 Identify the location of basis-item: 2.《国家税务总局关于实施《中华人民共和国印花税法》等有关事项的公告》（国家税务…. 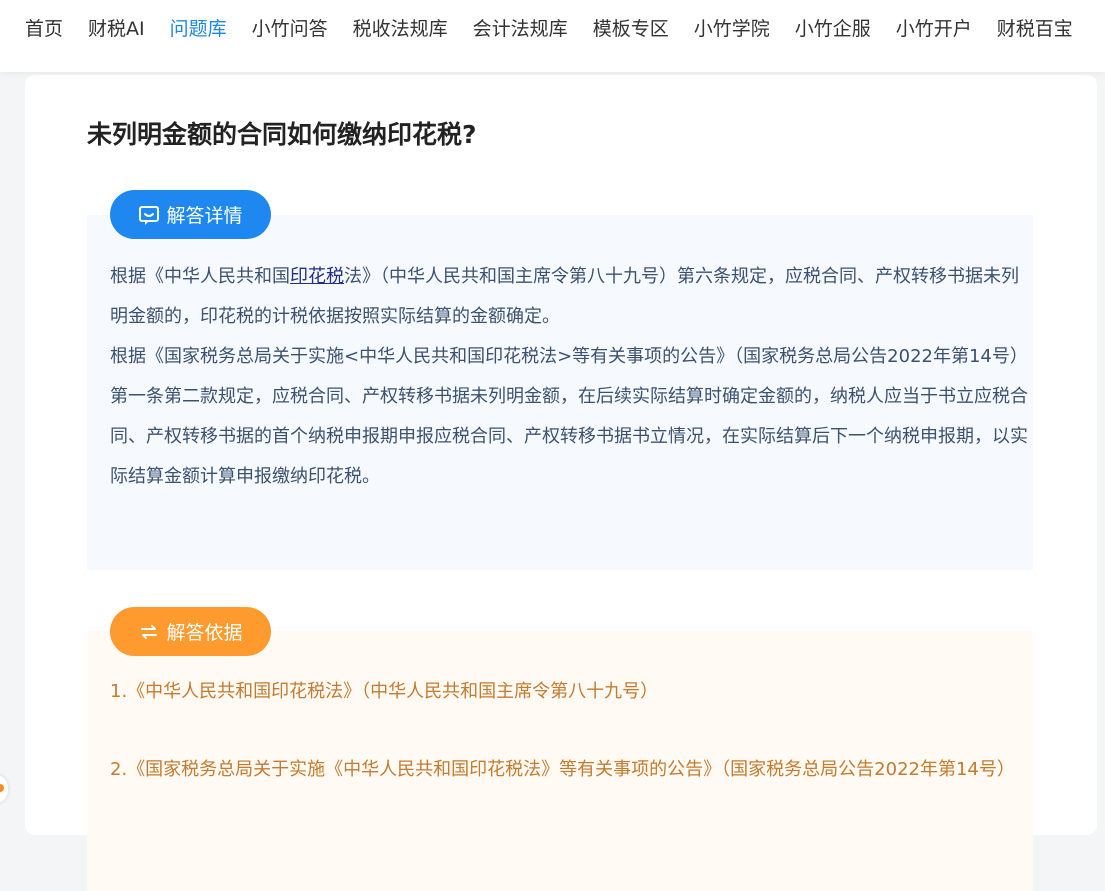
(572, 770).